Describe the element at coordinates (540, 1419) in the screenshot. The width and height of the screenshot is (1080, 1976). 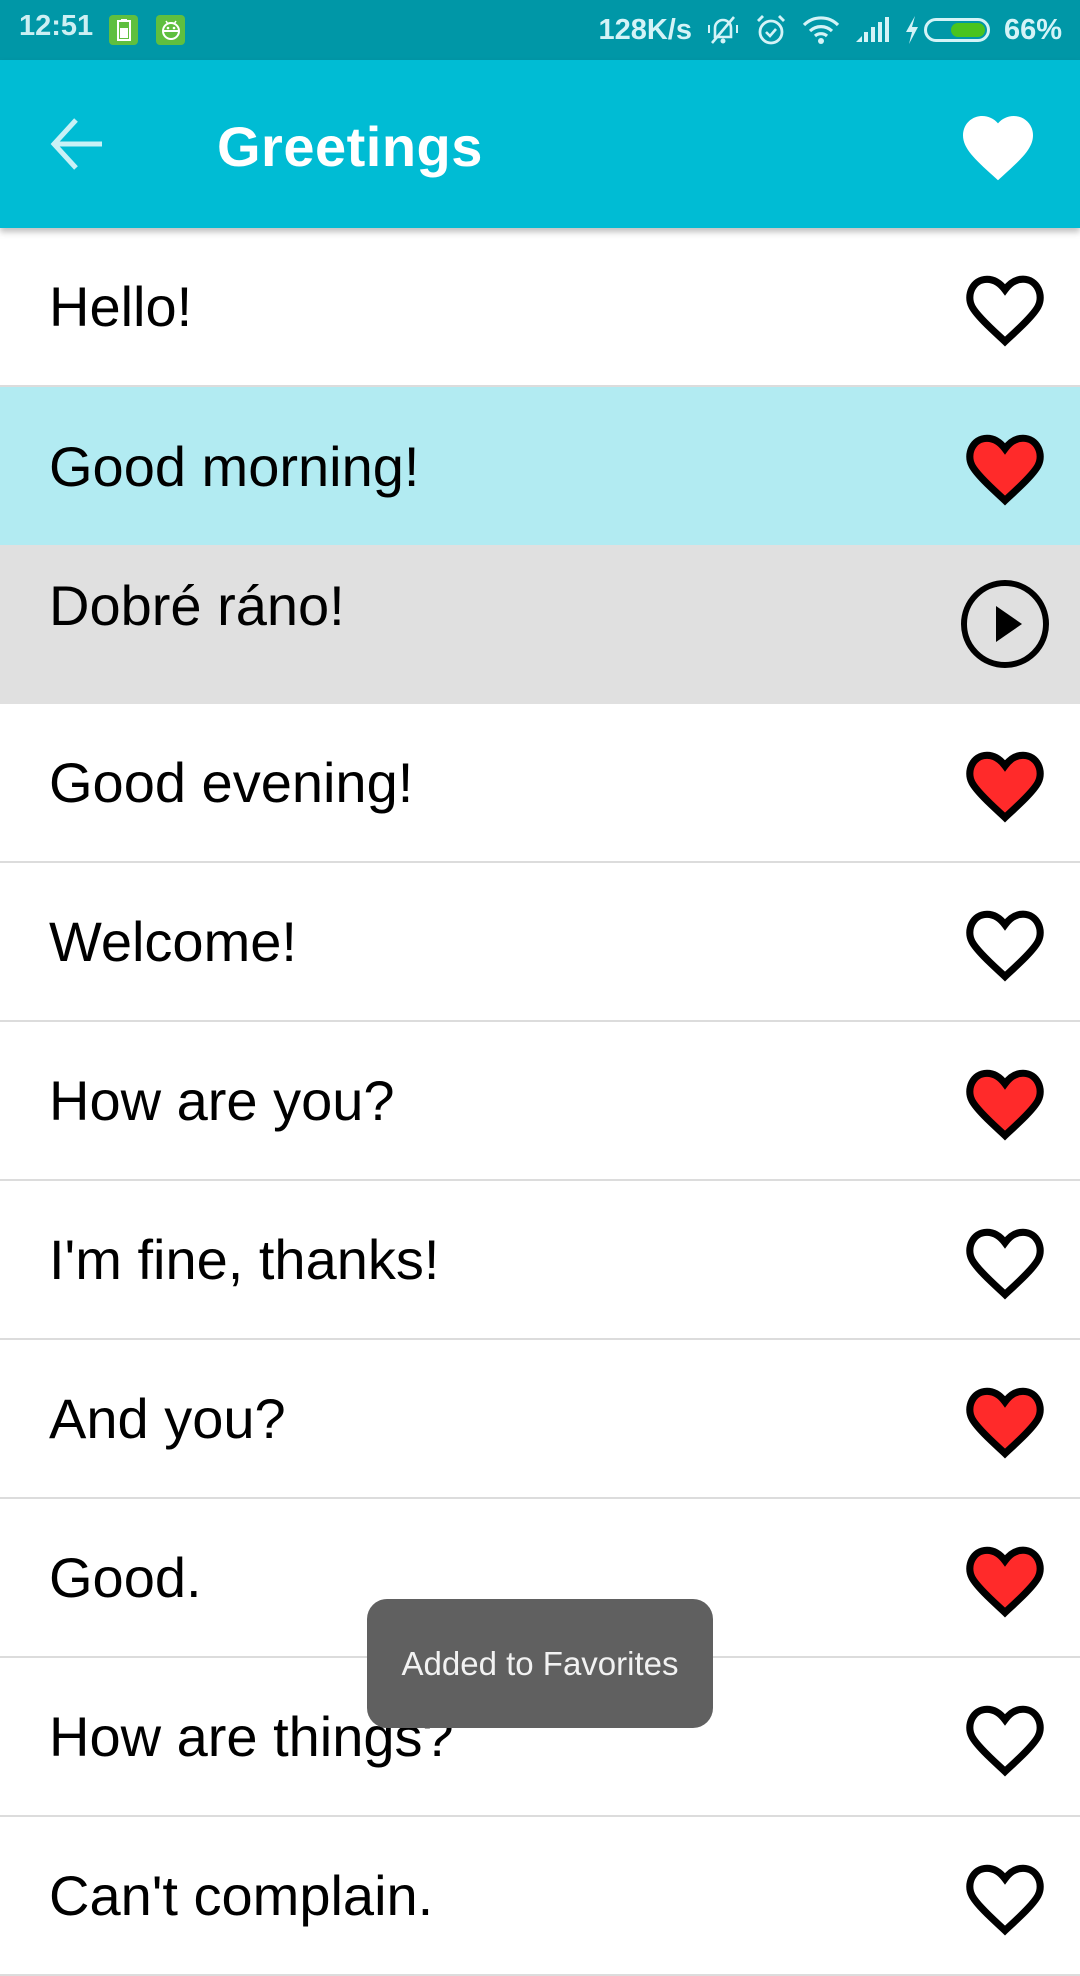
I see `phrase-row: And you?` at that location.